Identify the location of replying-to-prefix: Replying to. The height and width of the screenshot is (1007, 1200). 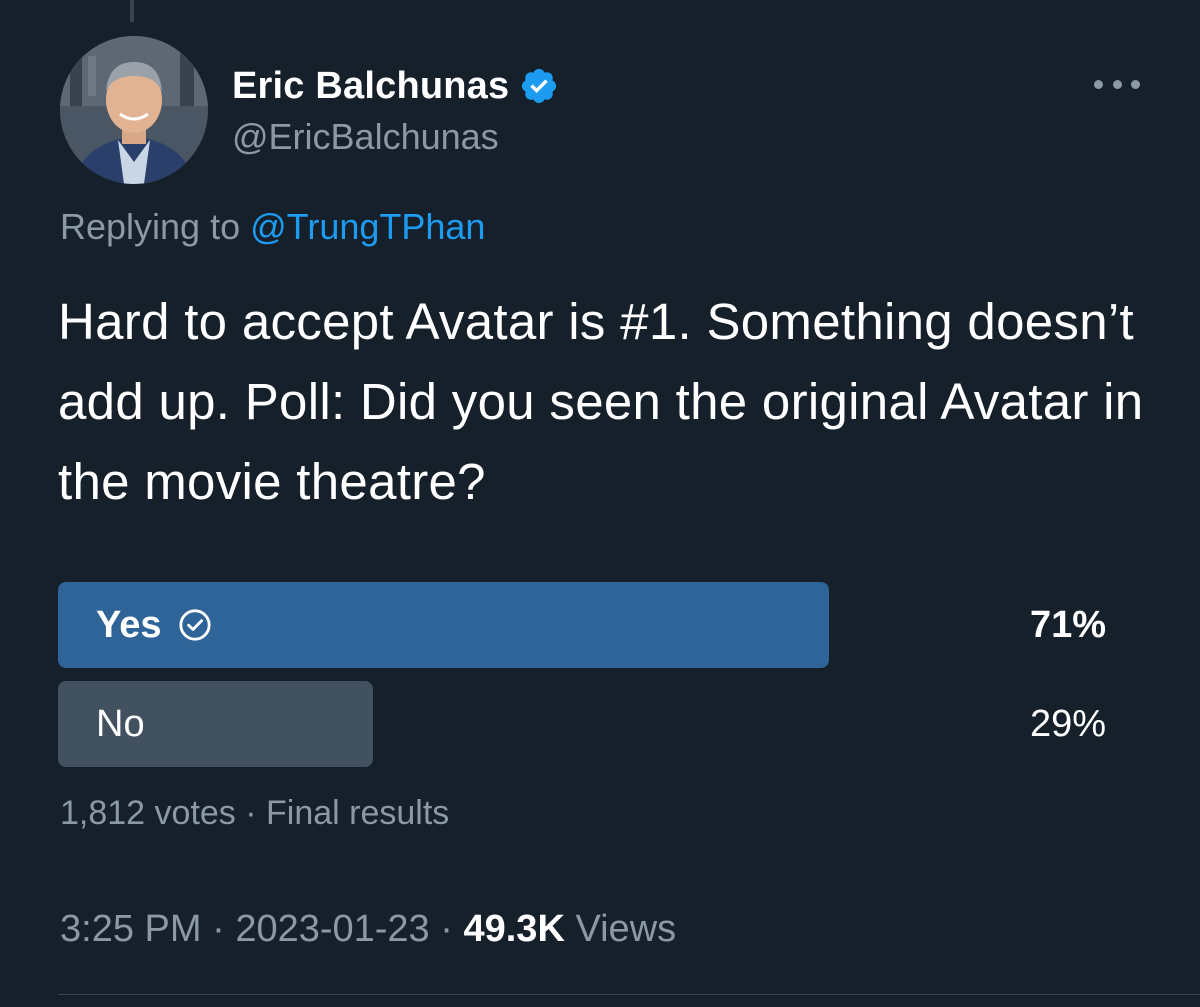
(150, 226).